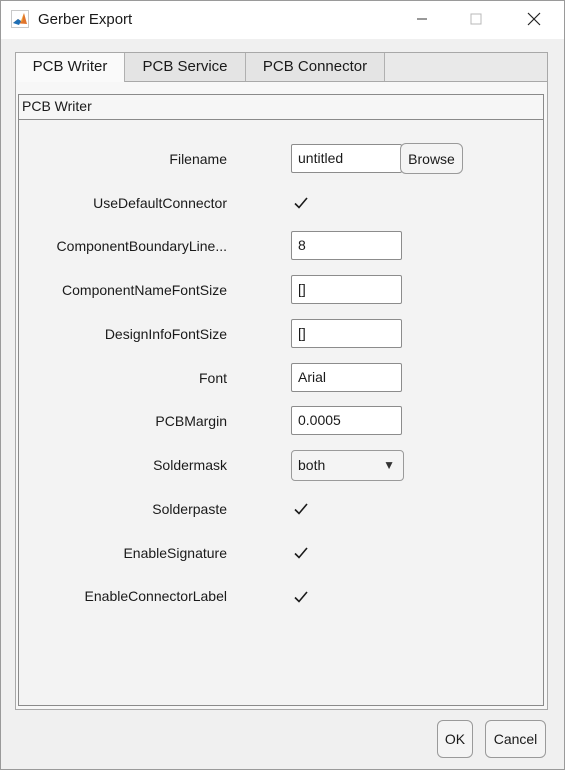 This screenshot has height=770, width=565. I want to click on maximize-button, so click(476, 20).